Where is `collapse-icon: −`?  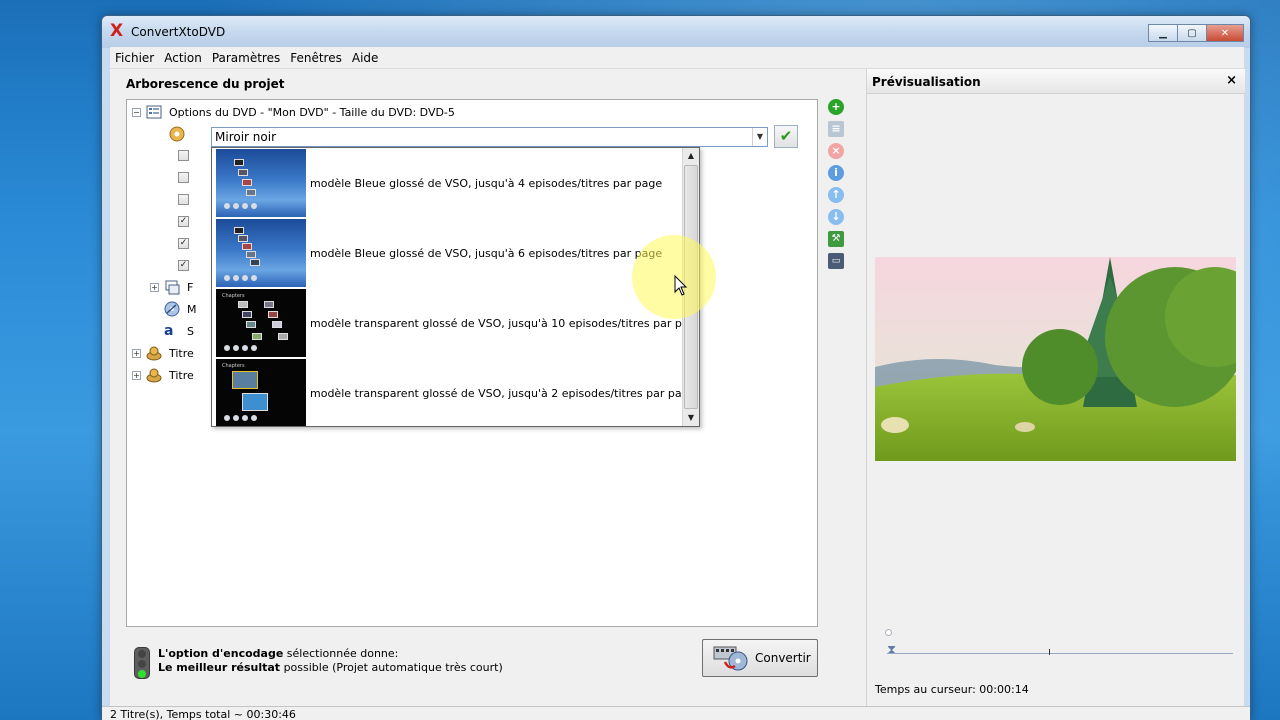
collapse-icon: − is located at coordinates (136, 112).